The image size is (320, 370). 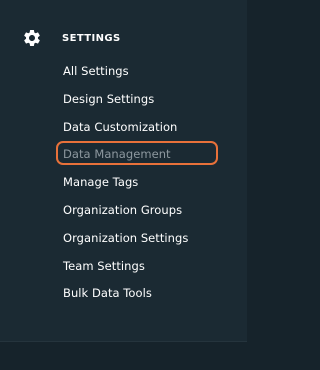 I want to click on menu-item-organization-groups: Organization Groups, so click(x=122, y=210).